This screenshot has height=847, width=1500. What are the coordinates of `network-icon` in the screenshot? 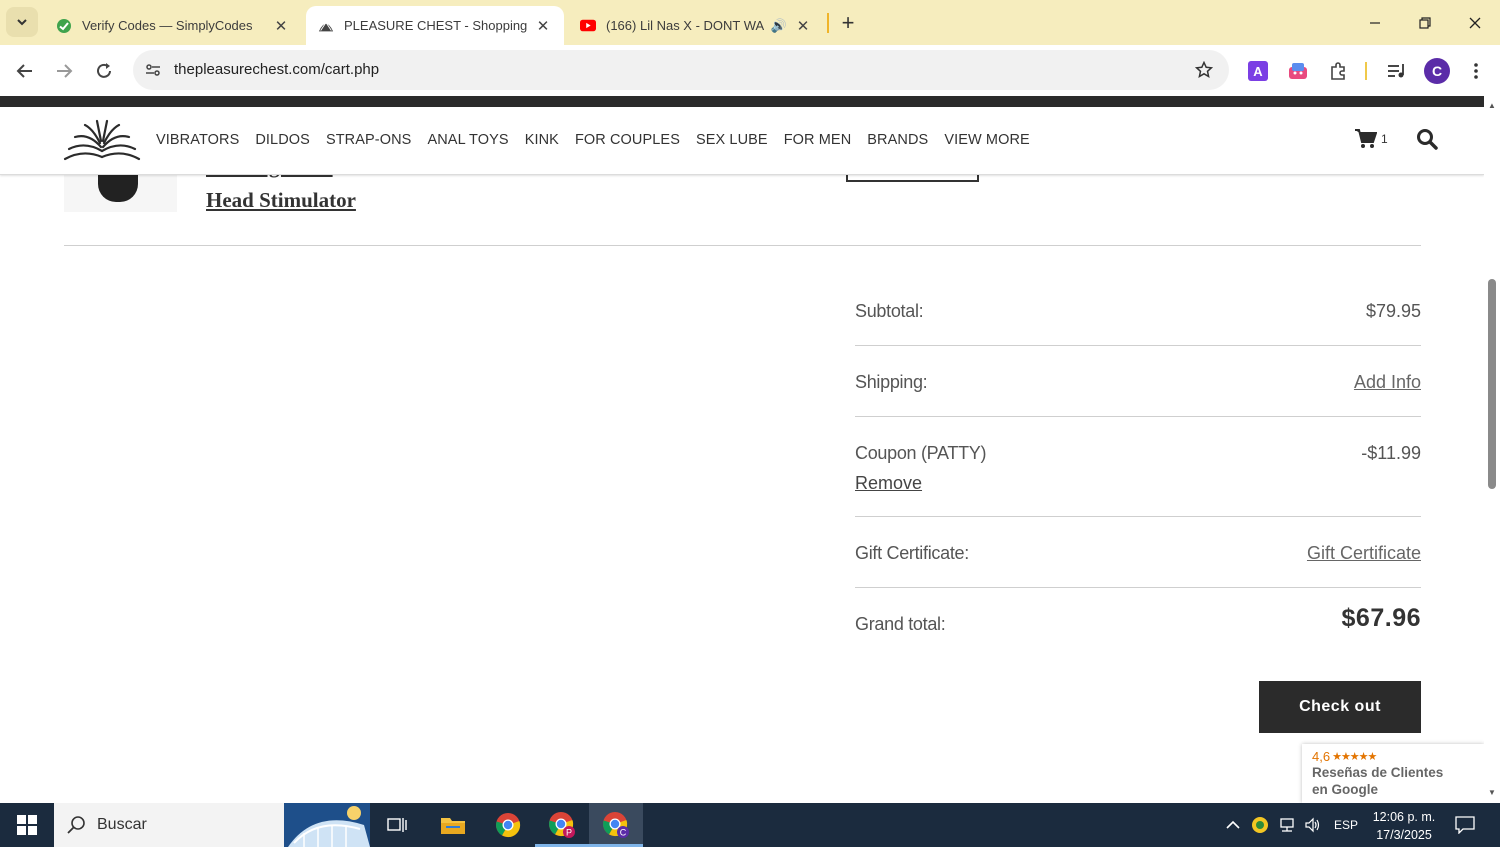 It's located at (1287, 825).